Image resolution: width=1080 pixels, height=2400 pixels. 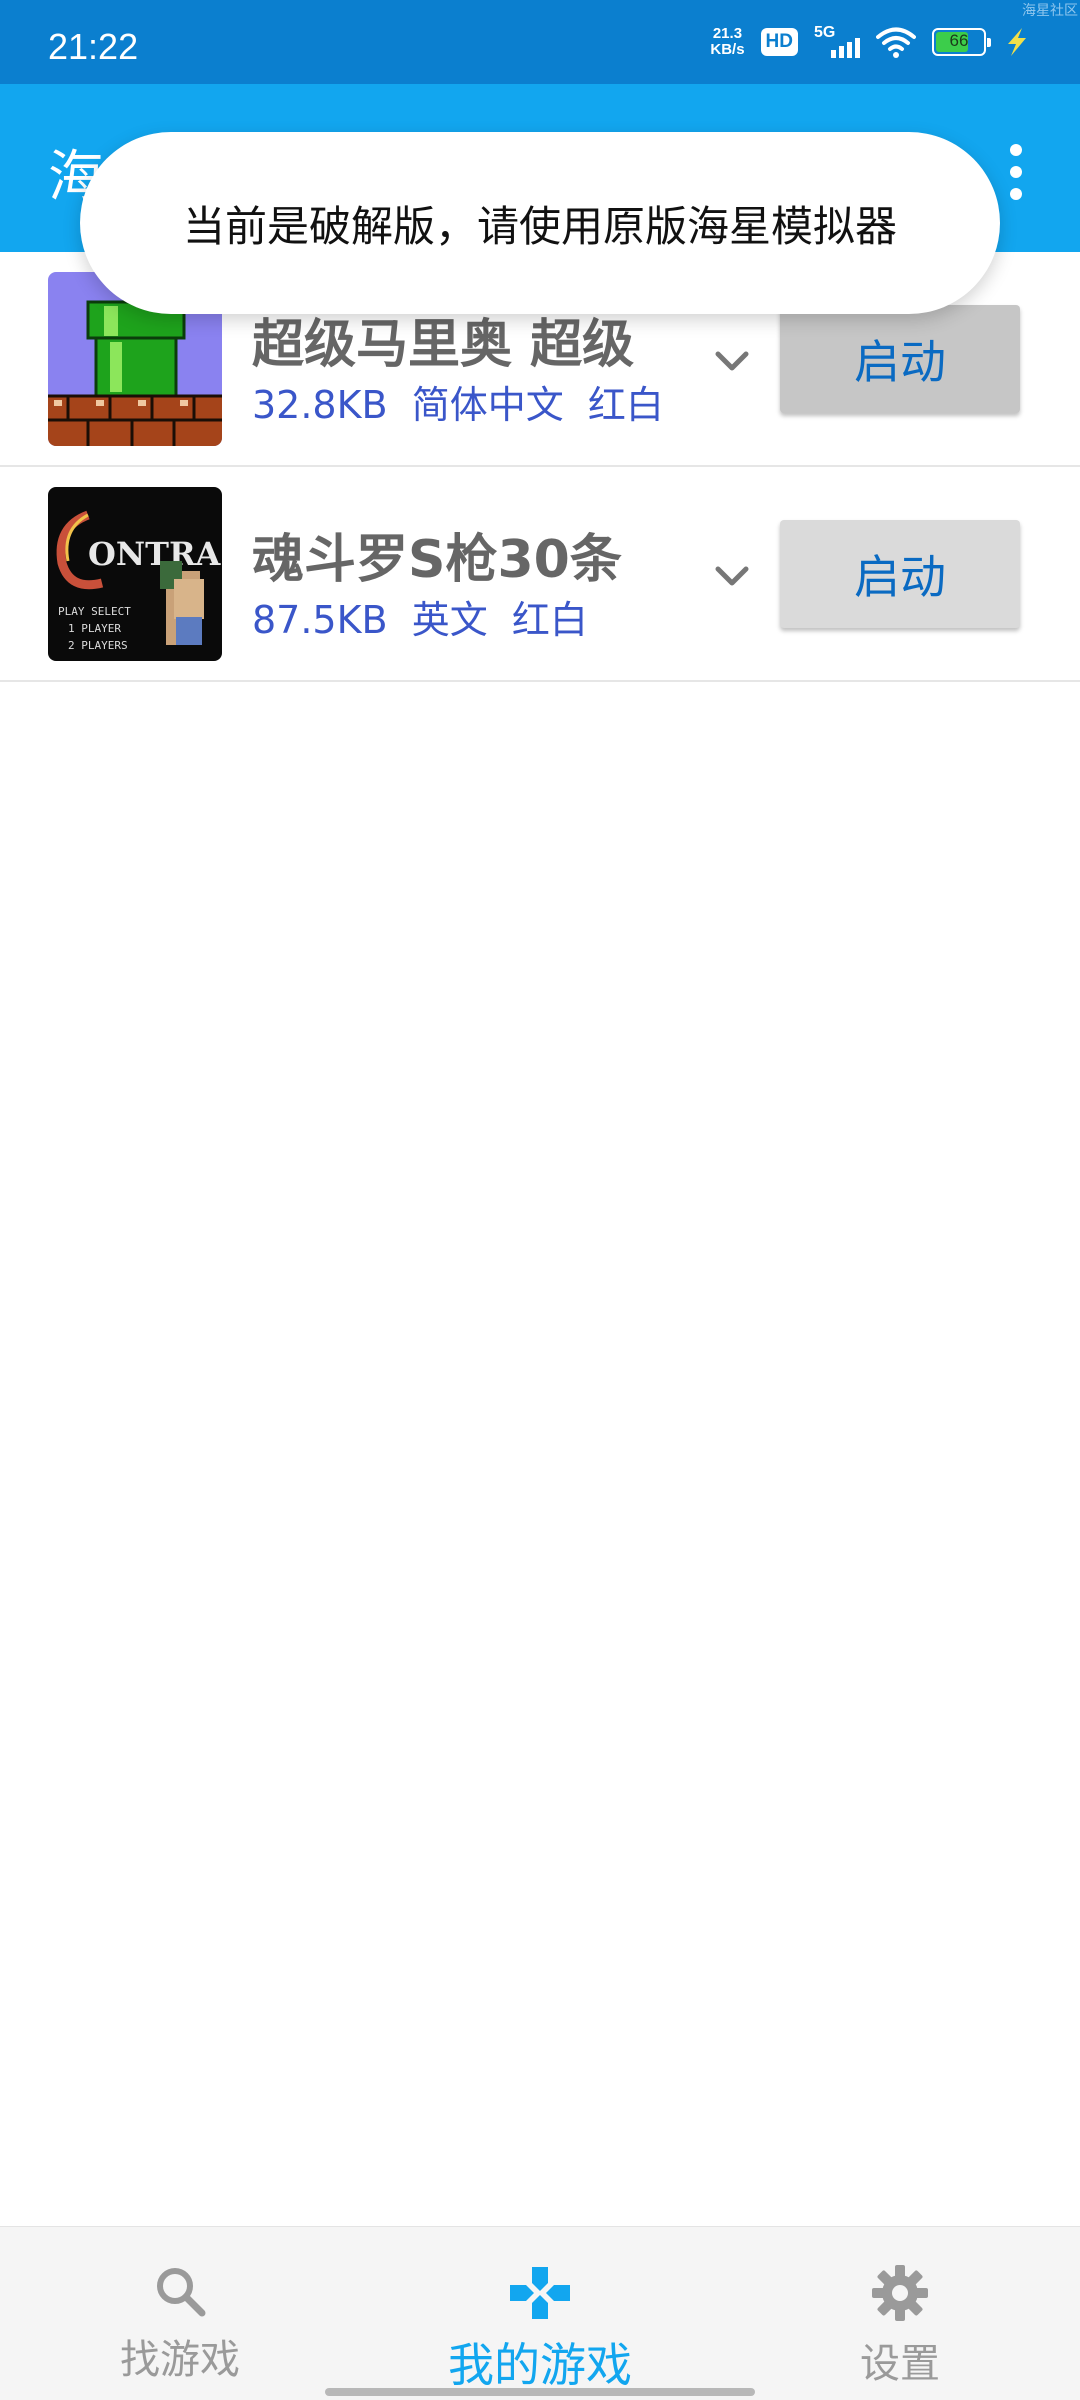 What do you see at coordinates (871, 42) in the screenshot?
I see `status-icons: 21.3 KB/s HD 5G 66` at bounding box center [871, 42].